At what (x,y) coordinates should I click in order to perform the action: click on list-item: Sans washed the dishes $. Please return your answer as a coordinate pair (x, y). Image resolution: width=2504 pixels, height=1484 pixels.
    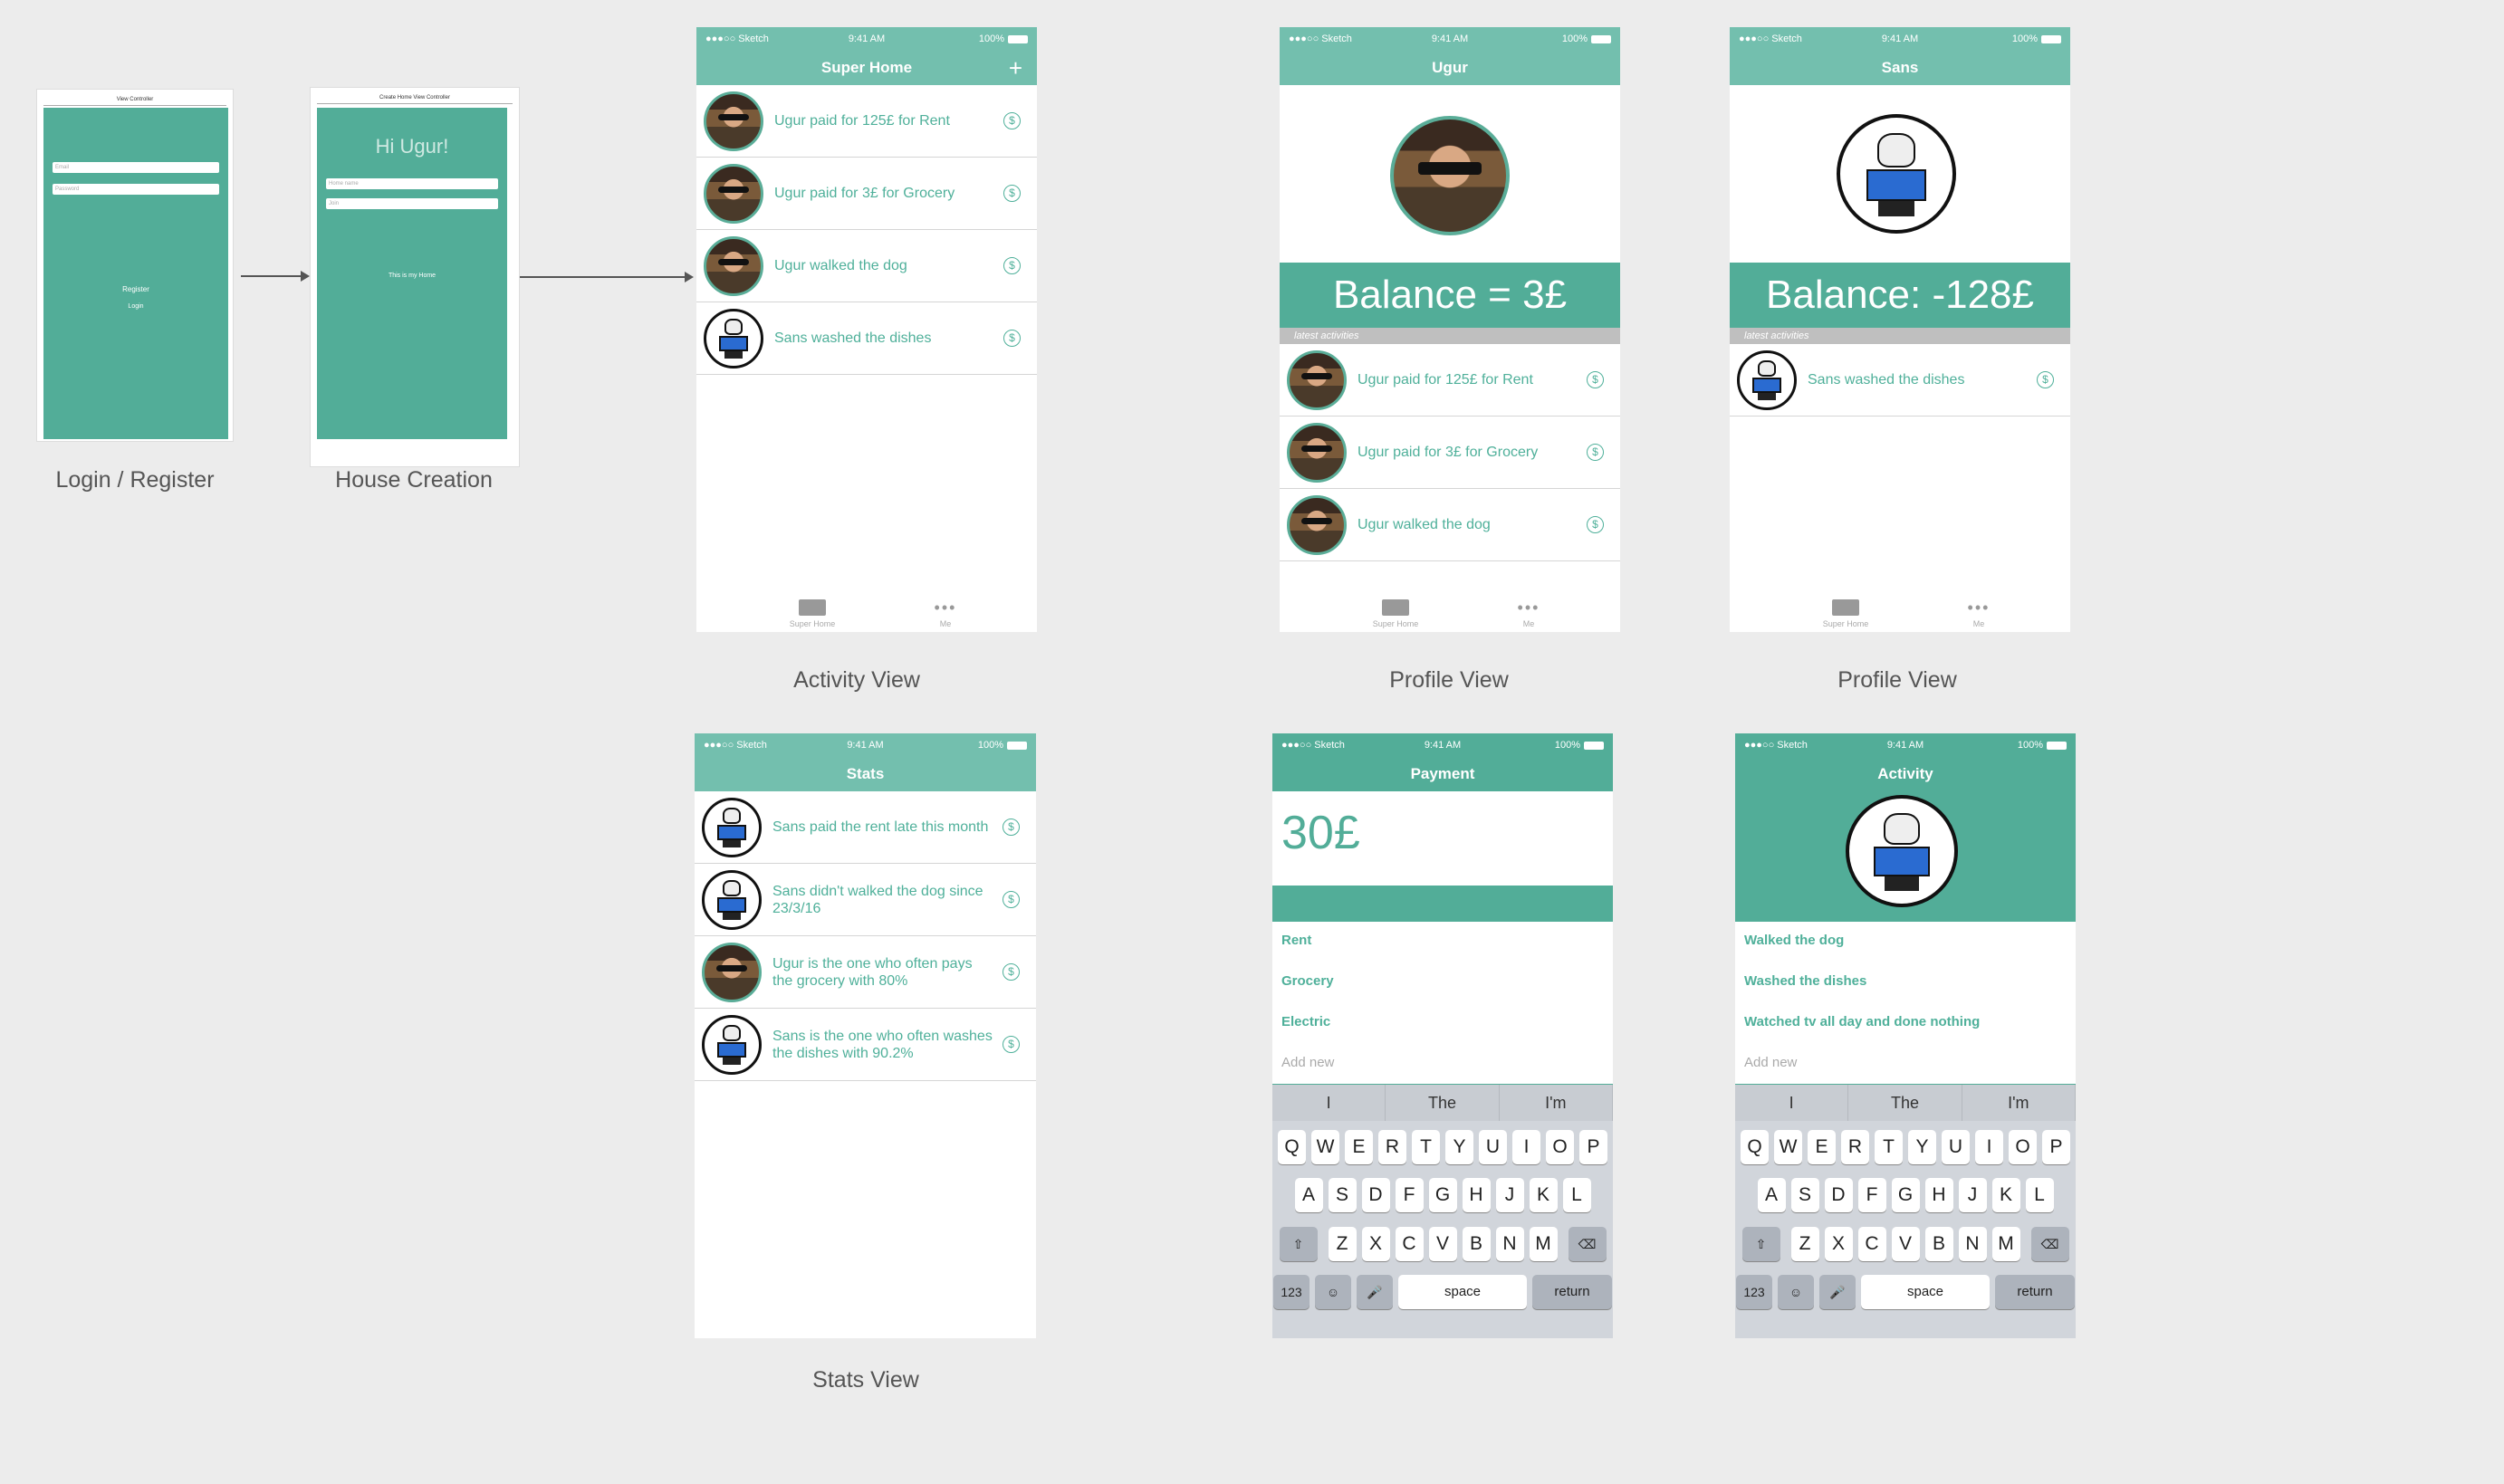
    Looking at the image, I should click on (1900, 380).